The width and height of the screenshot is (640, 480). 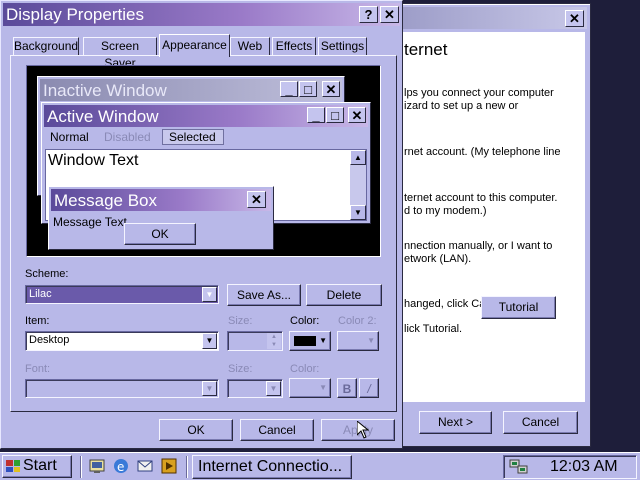 What do you see at coordinates (305, 341) in the screenshot?
I see `color-swatch` at bounding box center [305, 341].